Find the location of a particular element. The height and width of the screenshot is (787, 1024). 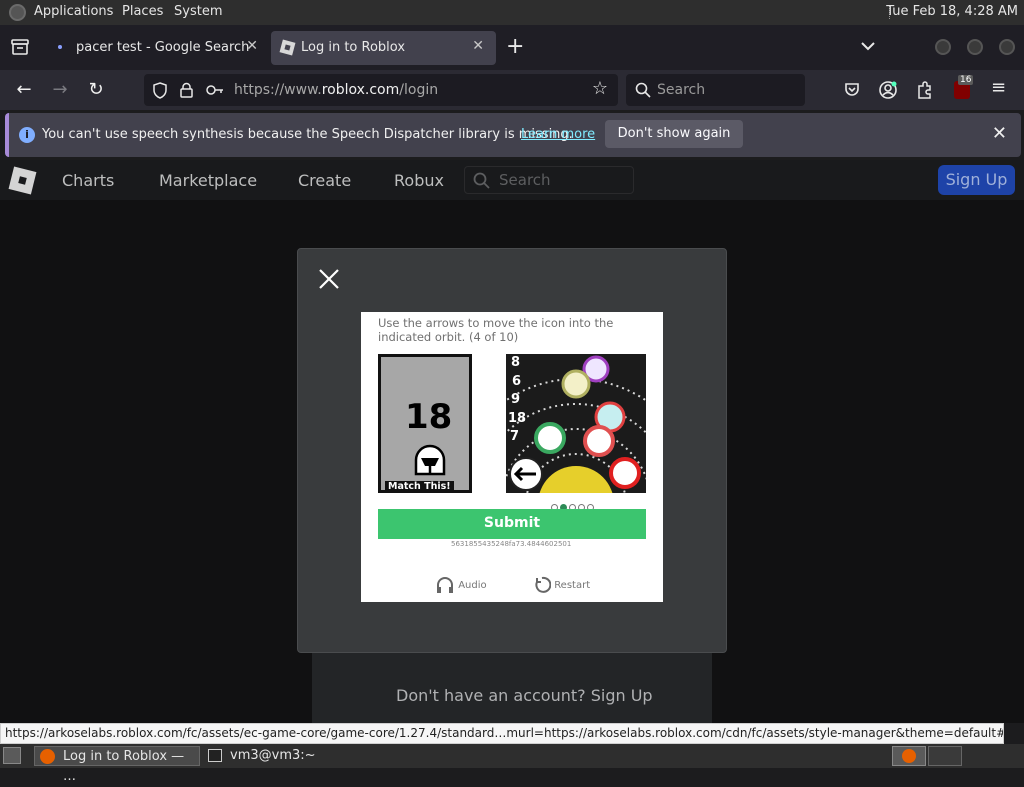

submit-button: Submit is located at coordinates (512, 524).